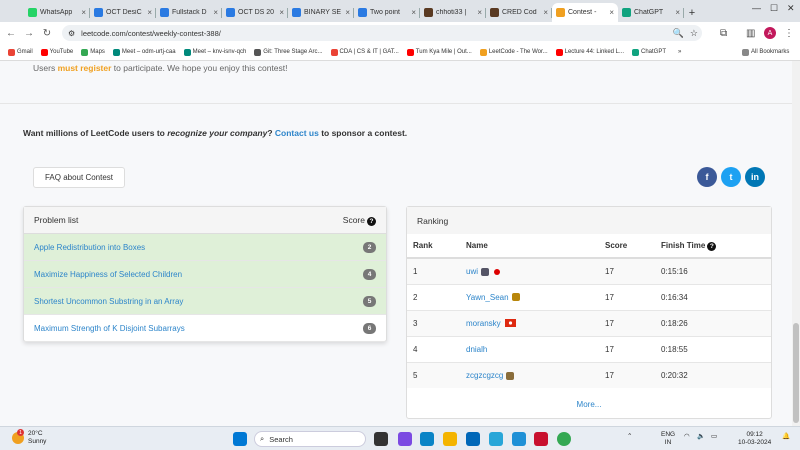 The width and height of the screenshot is (800, 450). I want to click on all-bookmarks: All Bookmarks, so click(765, 52).